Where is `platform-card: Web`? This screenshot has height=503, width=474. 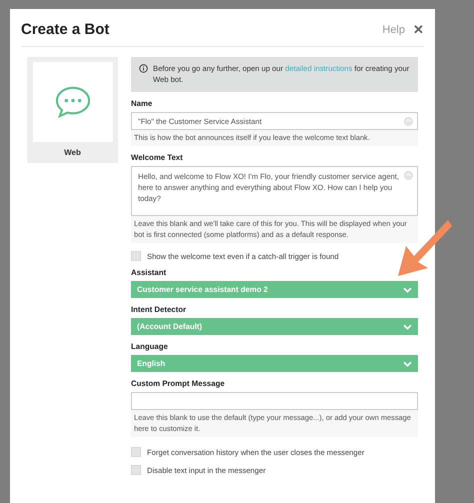
platform-card: Web is located at coordinates (72, 110).